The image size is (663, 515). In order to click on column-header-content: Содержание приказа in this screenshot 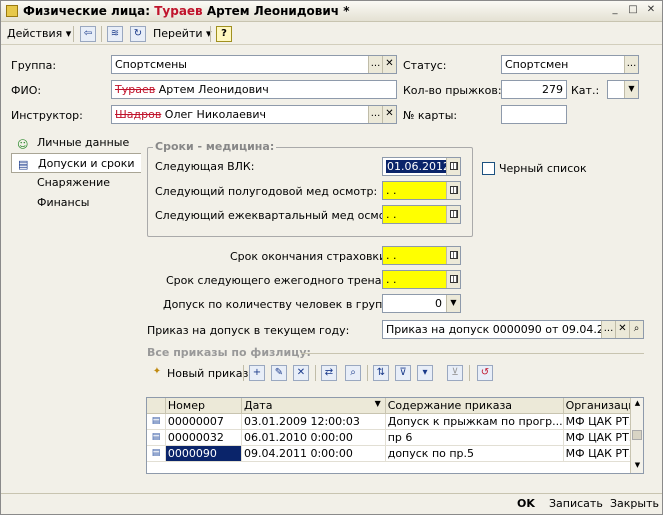, I will do `click(474, 406)`.